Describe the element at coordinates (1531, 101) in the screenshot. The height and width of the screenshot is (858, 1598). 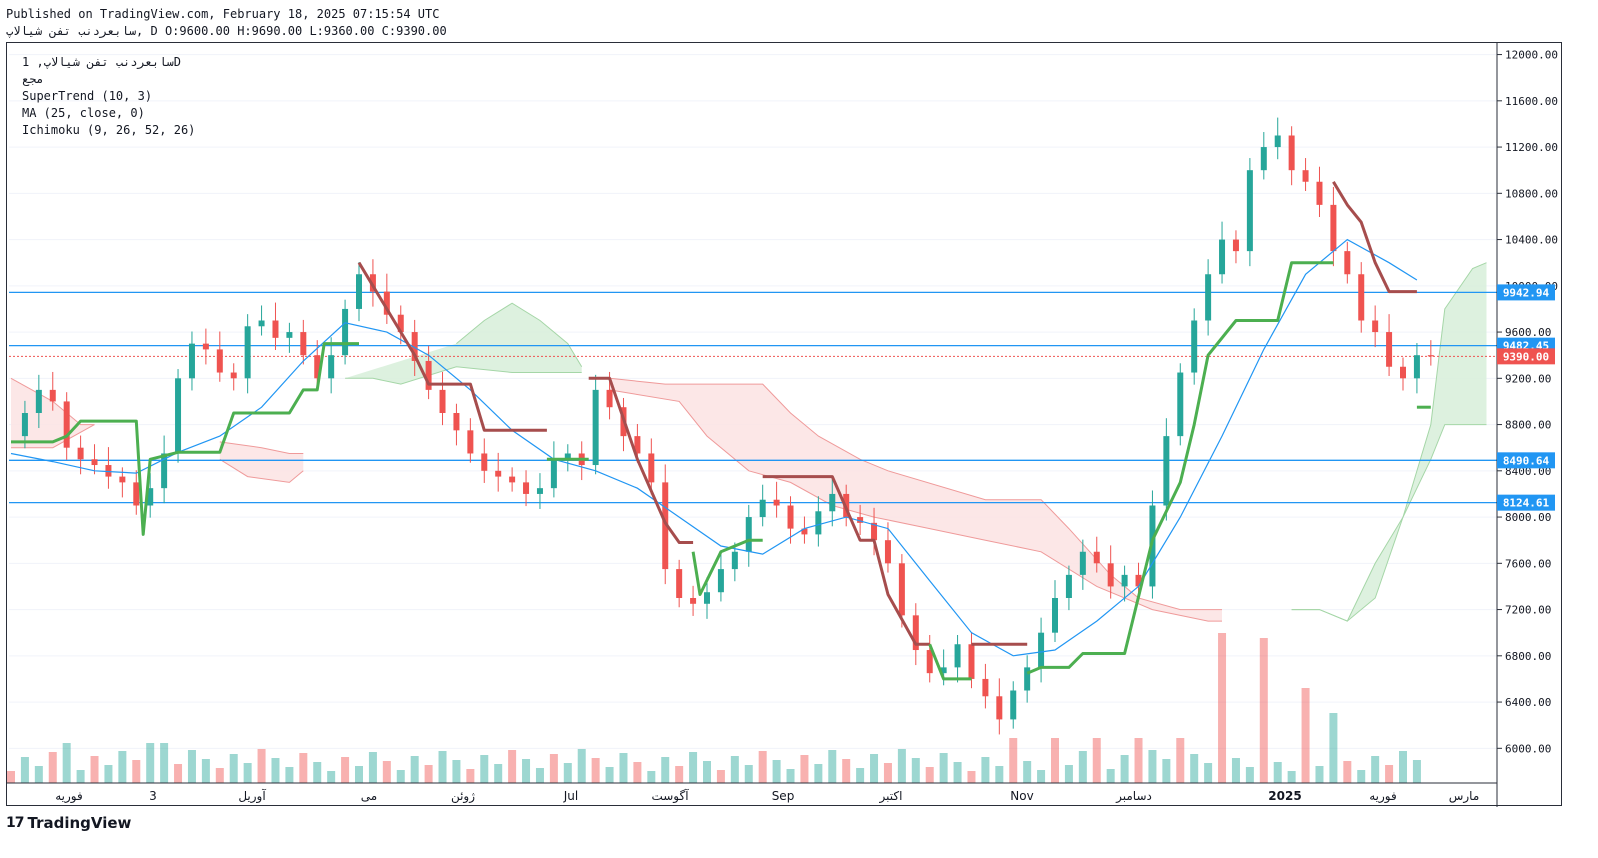
I see `price-tick-label: 11600.00` at that location.